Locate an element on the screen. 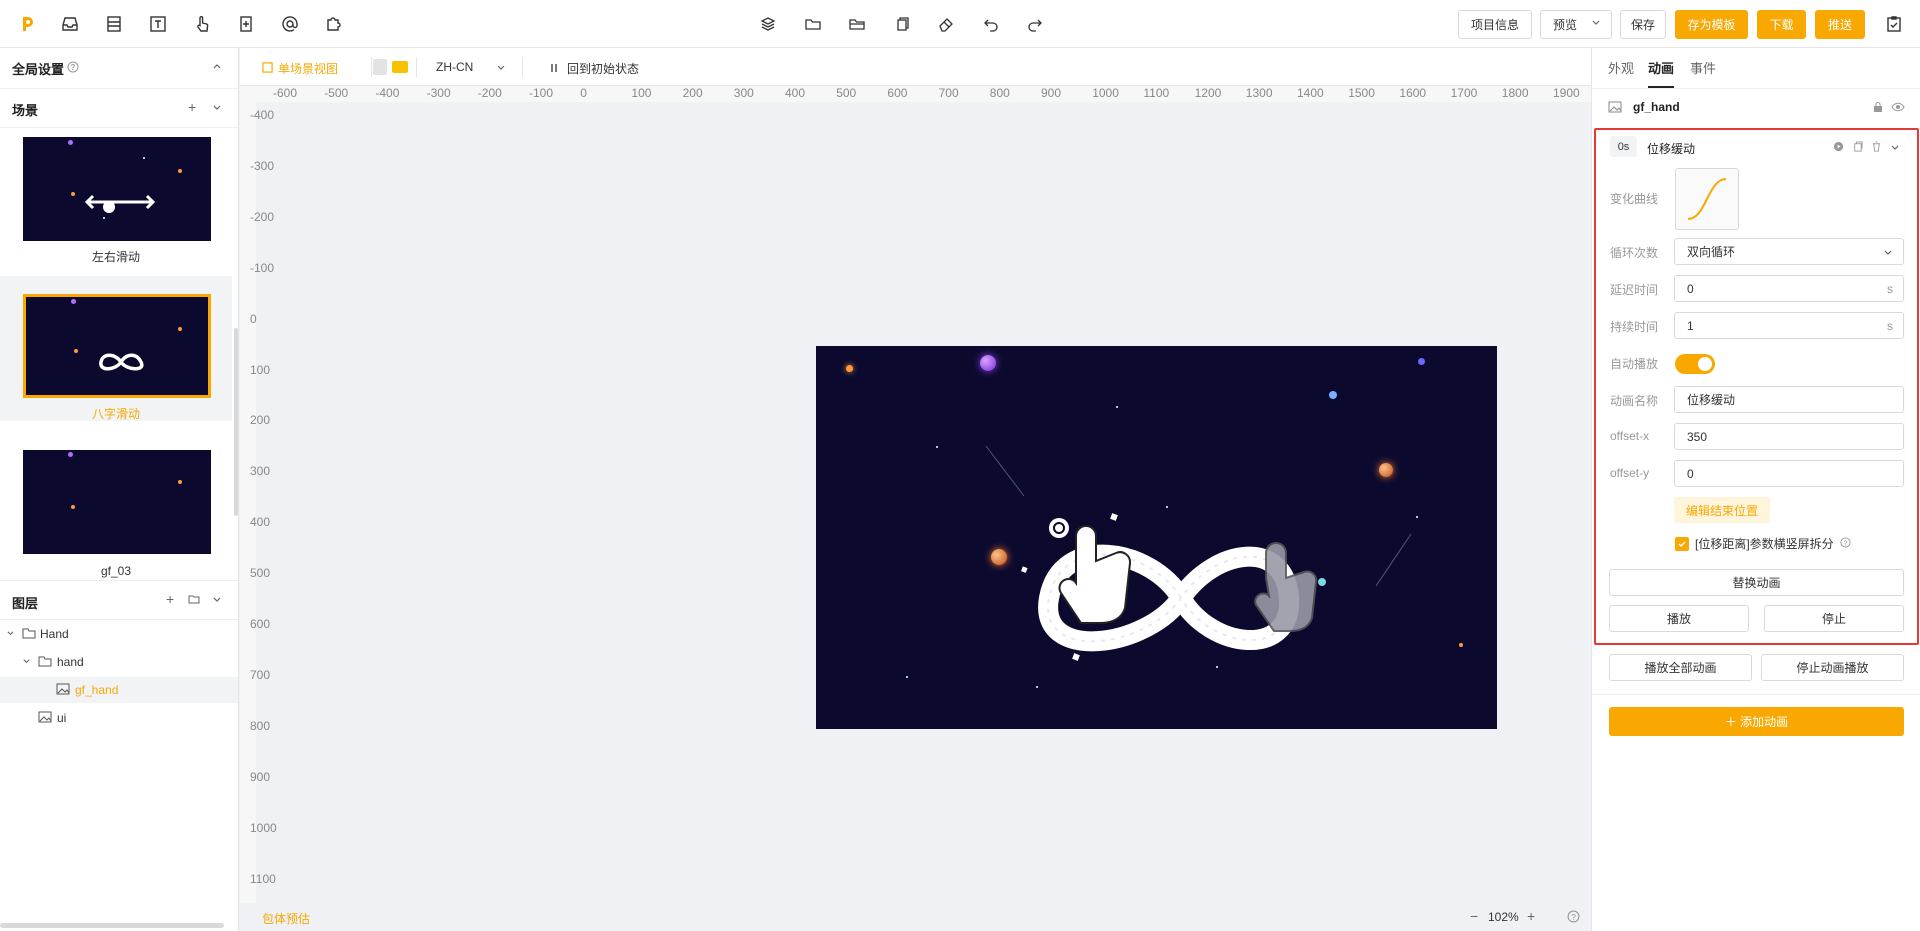 Image resolution: width=1920 pixels, height=931 pixels. save-template-button: 存为模板 is located at coordinates (1711, 24).